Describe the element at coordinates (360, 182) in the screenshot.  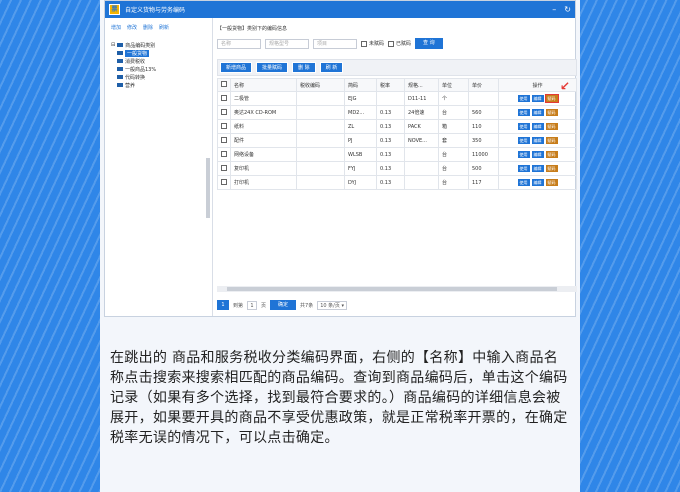
I see `cell-short-code: DYJ` at that location.